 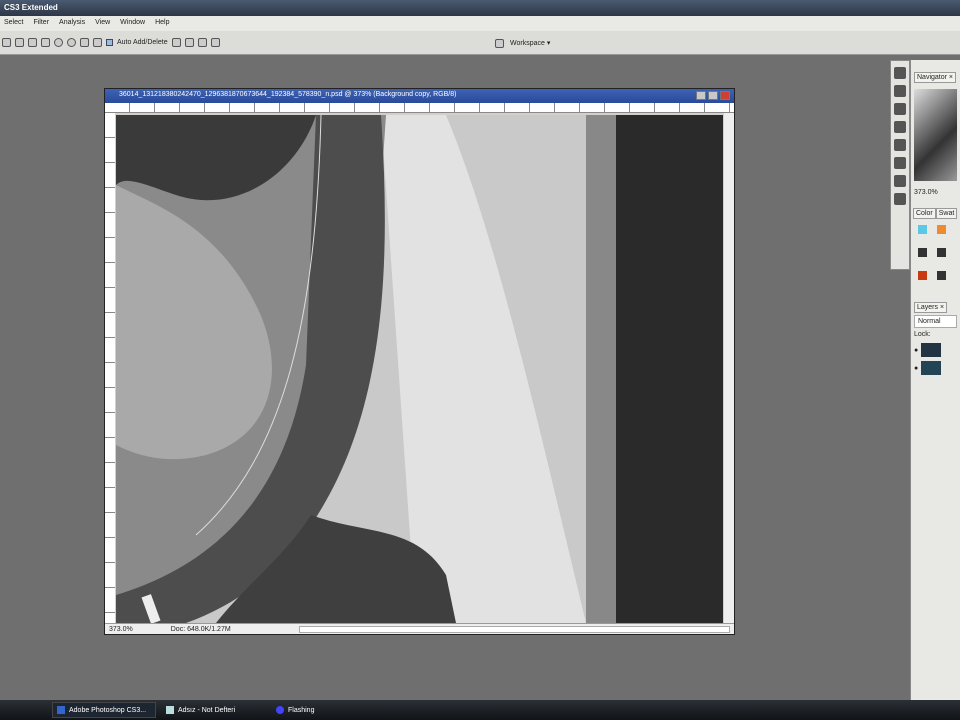 I want to click on zoom-level: 373.0%, so click(x=121, y=629).